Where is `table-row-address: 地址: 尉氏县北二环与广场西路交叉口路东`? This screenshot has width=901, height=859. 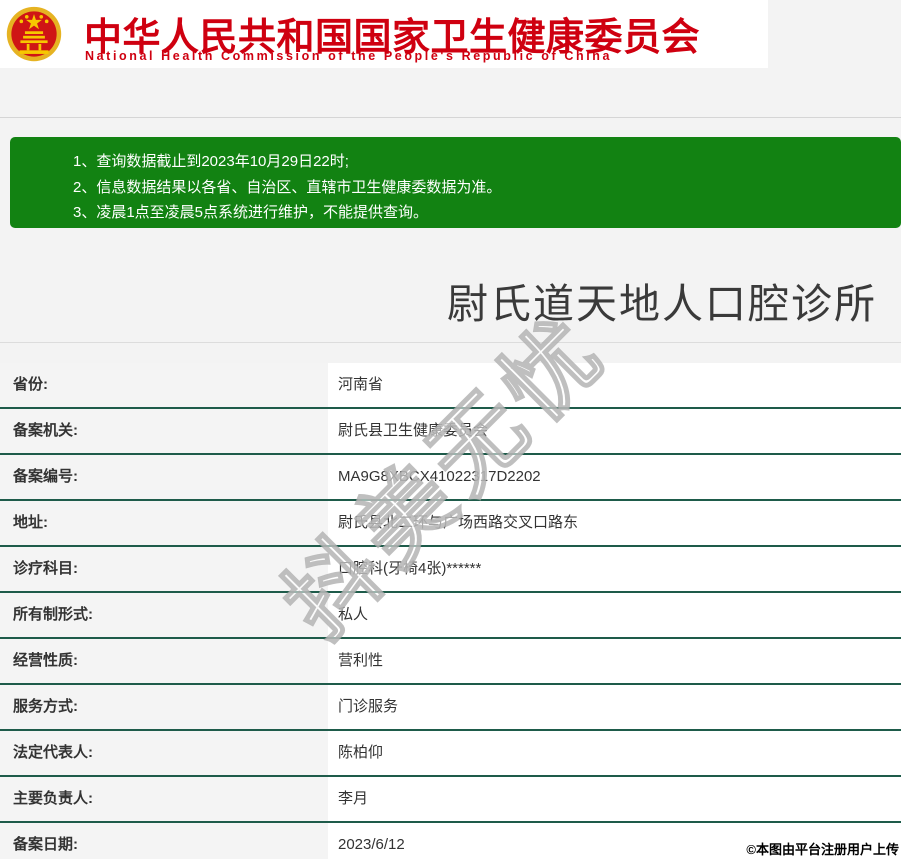
table-row-address: 地址: 尉氏县北二环与广场西路交叉口路东 is located at coordinates (450, 524).